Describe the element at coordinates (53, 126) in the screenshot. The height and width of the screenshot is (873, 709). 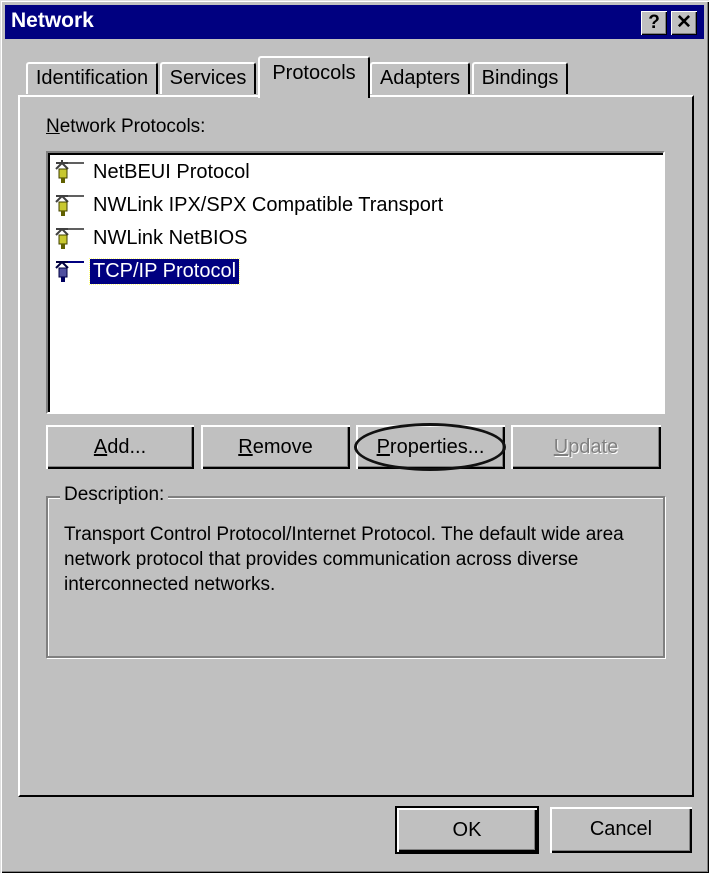
I see `mnemonic: N` at that location.